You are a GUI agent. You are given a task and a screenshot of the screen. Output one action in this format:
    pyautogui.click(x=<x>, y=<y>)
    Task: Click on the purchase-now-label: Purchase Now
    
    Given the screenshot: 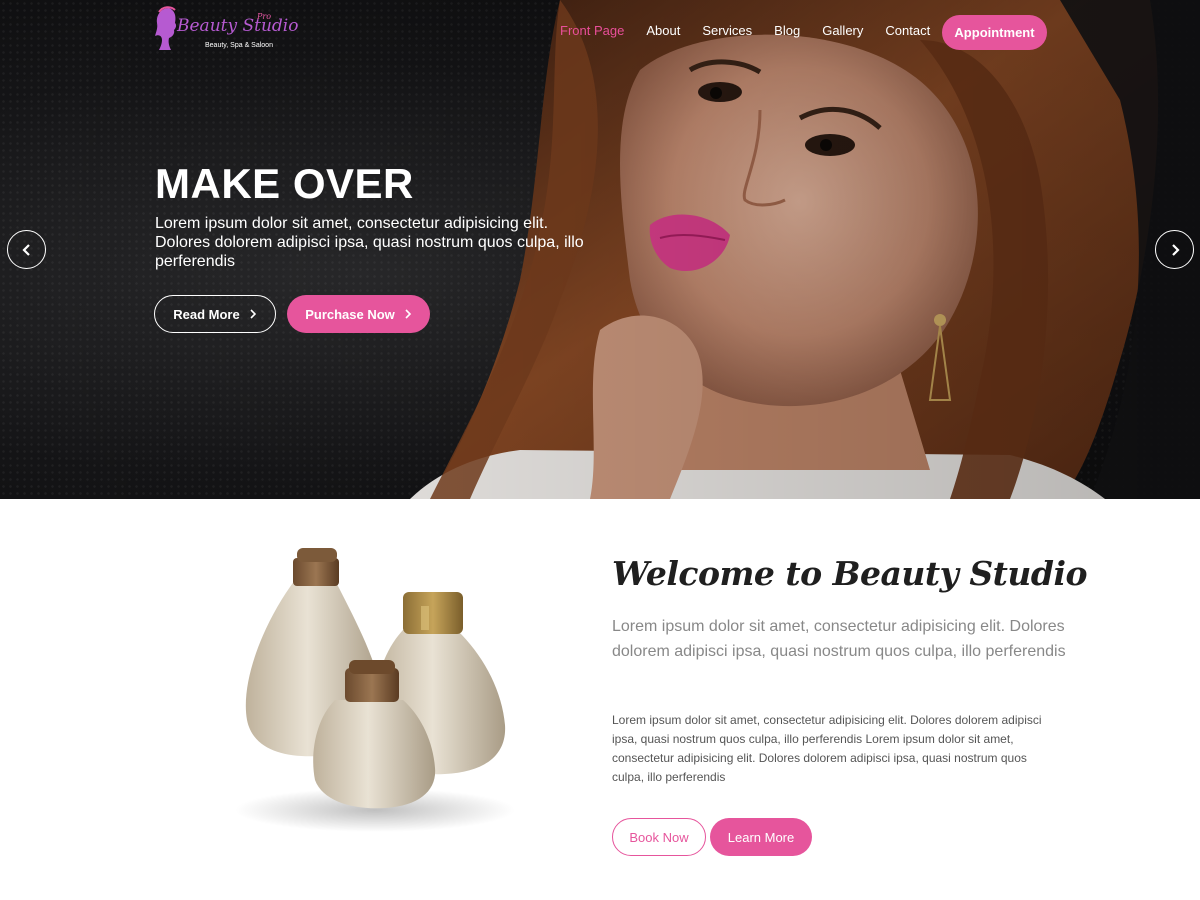 What is the action you would take?
    pyautogui.click(x=350, y=314)
    